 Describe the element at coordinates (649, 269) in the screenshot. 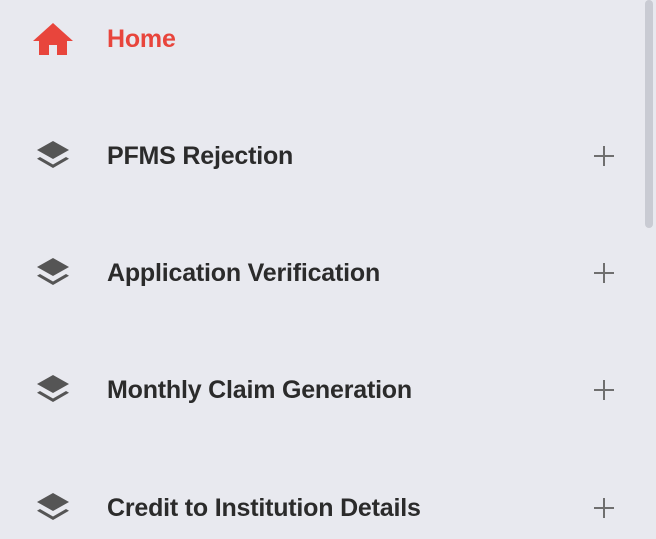

I see `scrollbar` at that location.